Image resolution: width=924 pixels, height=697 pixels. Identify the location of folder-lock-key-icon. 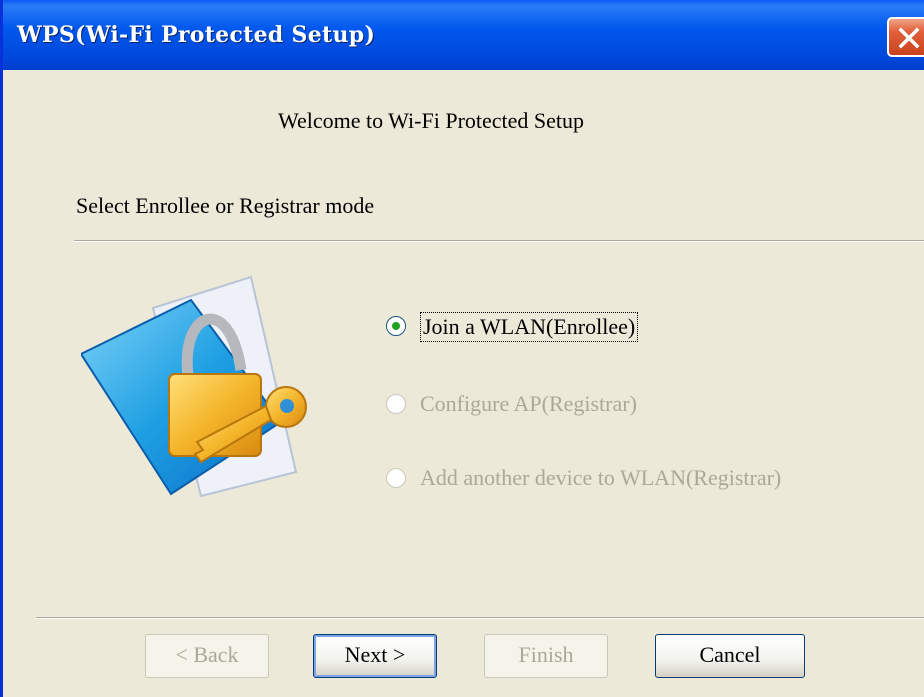
(194, 386).